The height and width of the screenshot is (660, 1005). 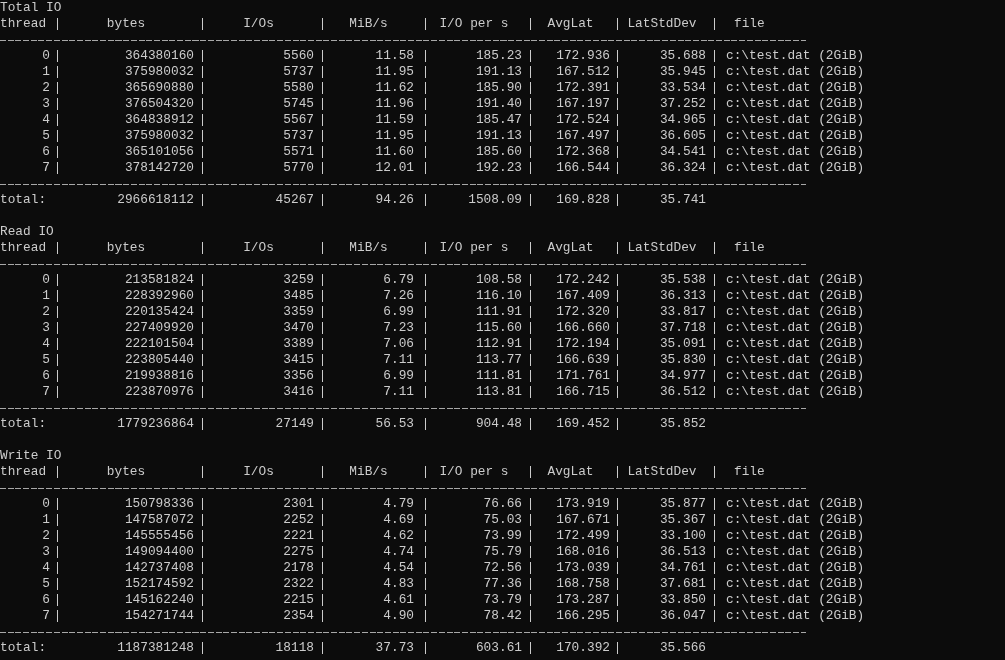 I want to click on table-cell: 1779236864, so click(x=130, y=424).